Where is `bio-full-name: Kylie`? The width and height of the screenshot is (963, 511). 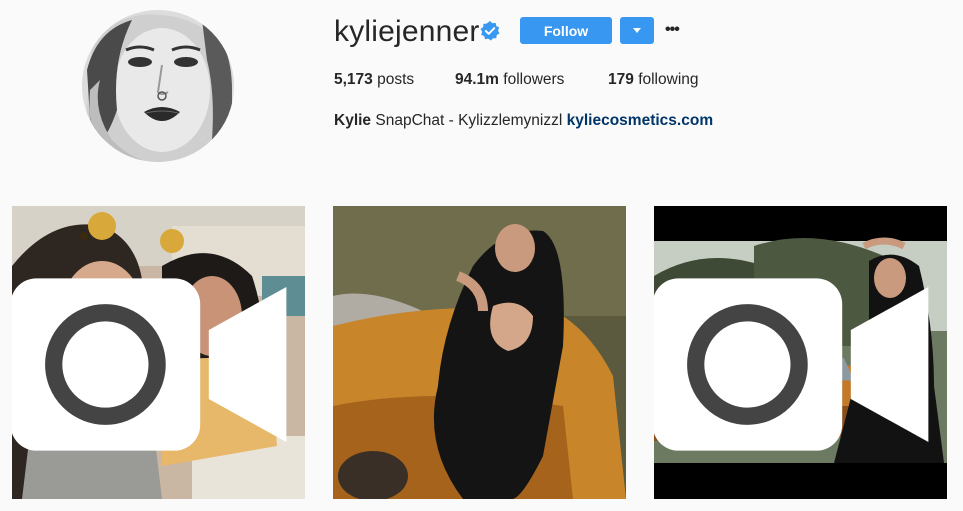
bio-full-name: Kylie is located at coordinates (353, 120).